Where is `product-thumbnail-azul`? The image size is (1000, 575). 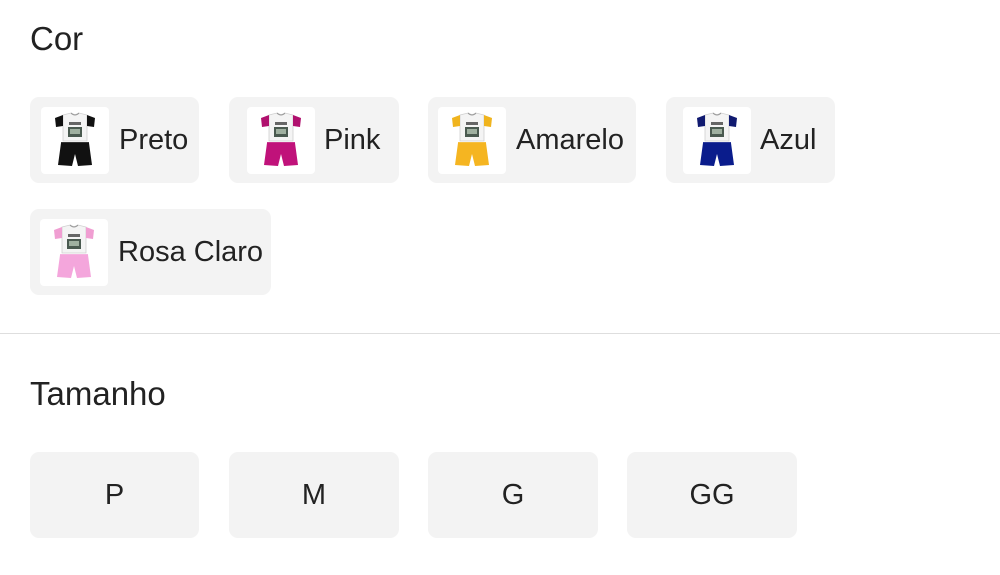 product-thumbnail-azul is located at coordinates (717, 140).